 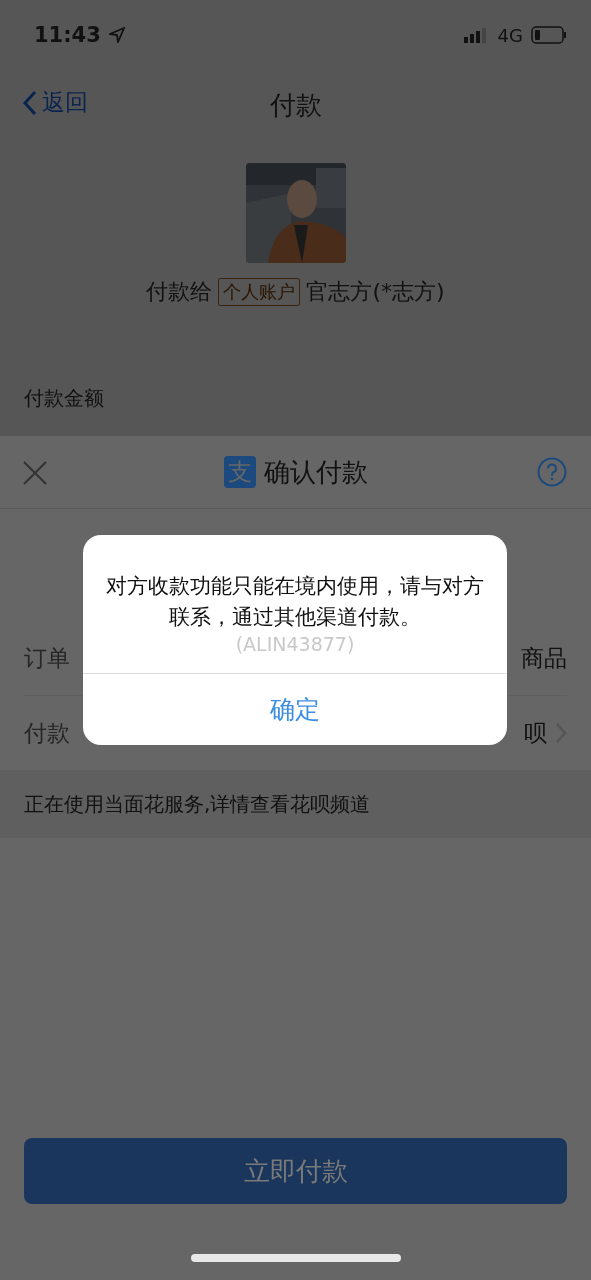 What do you see at coordinates (375, 292) in the screenshot?
I see `payee-name: 官志方(*志方)` at bounding box center [375, 292].